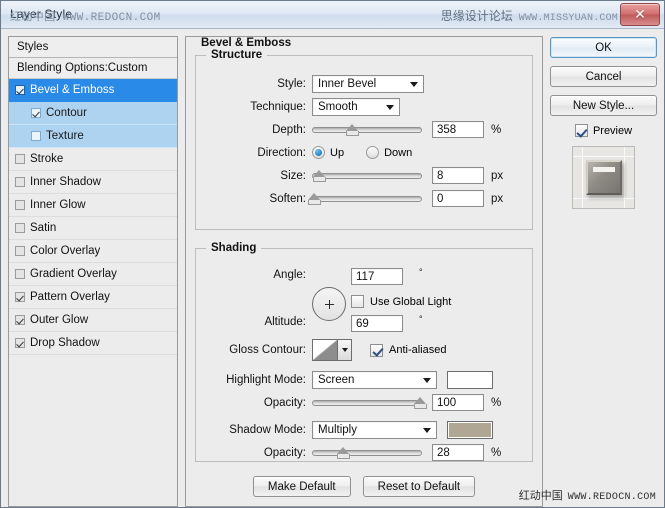 Image resolution: width=665 pixels, height=508 pixels. Describe the element at coordinates (289, 129) in the screenshot. I see `depth-label: Depth:` at that location.